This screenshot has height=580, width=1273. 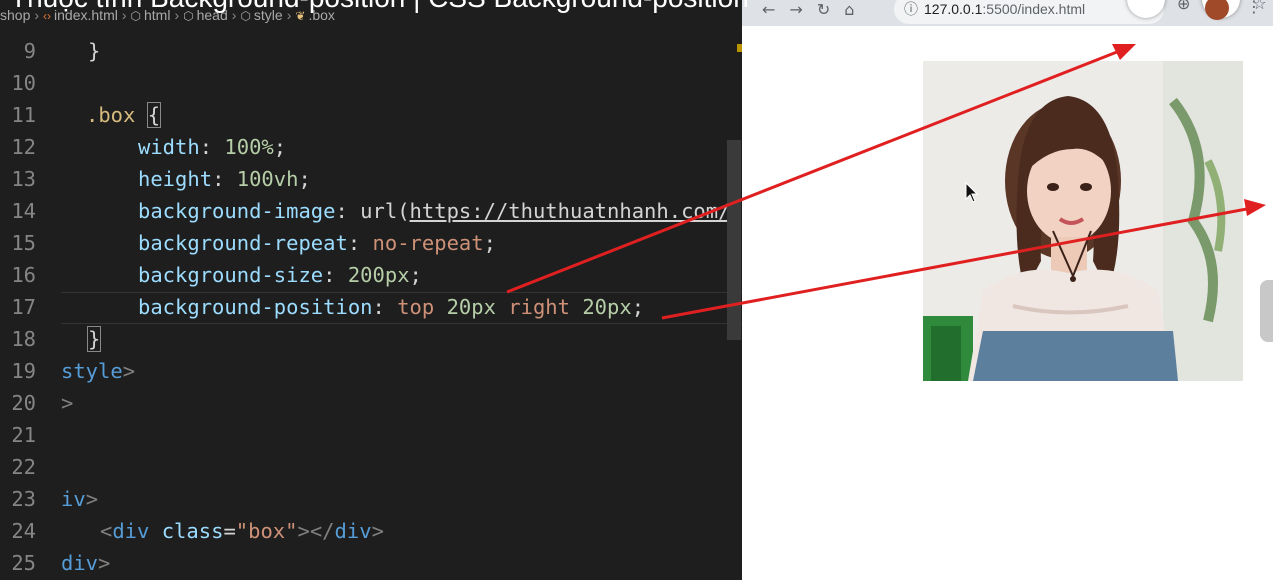 I want to click on code-text: height: 100vh;, so click(x=224, y=179).